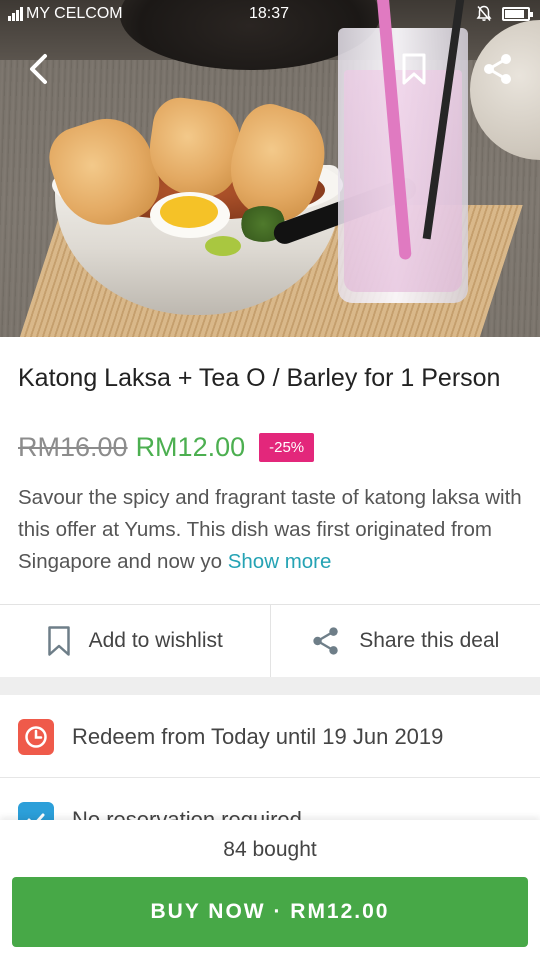 The width and height of the screenshot is (540, 960). I want to click on bought-count: 84 bought, so click(270, 849).